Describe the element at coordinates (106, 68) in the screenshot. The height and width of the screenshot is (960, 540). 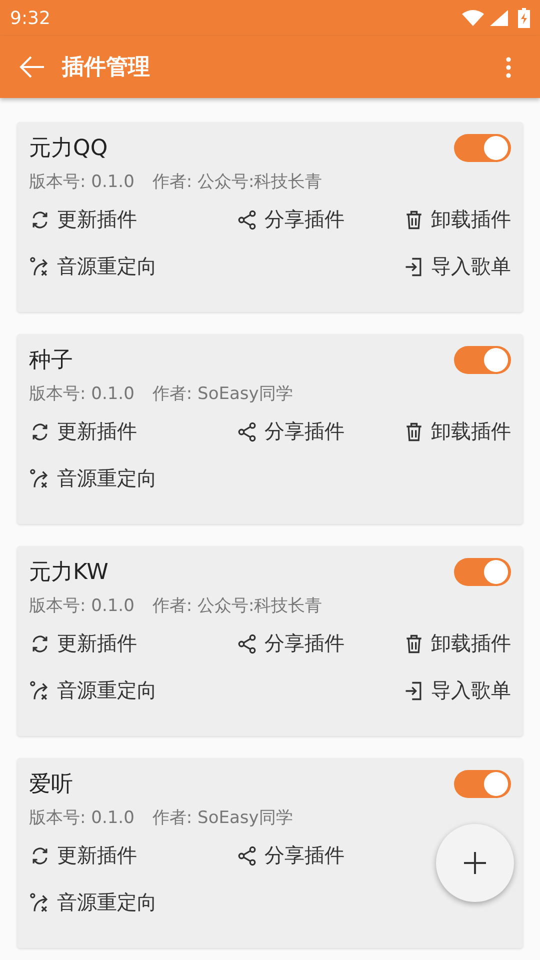
I see `page-title: 插件管理` at that location.